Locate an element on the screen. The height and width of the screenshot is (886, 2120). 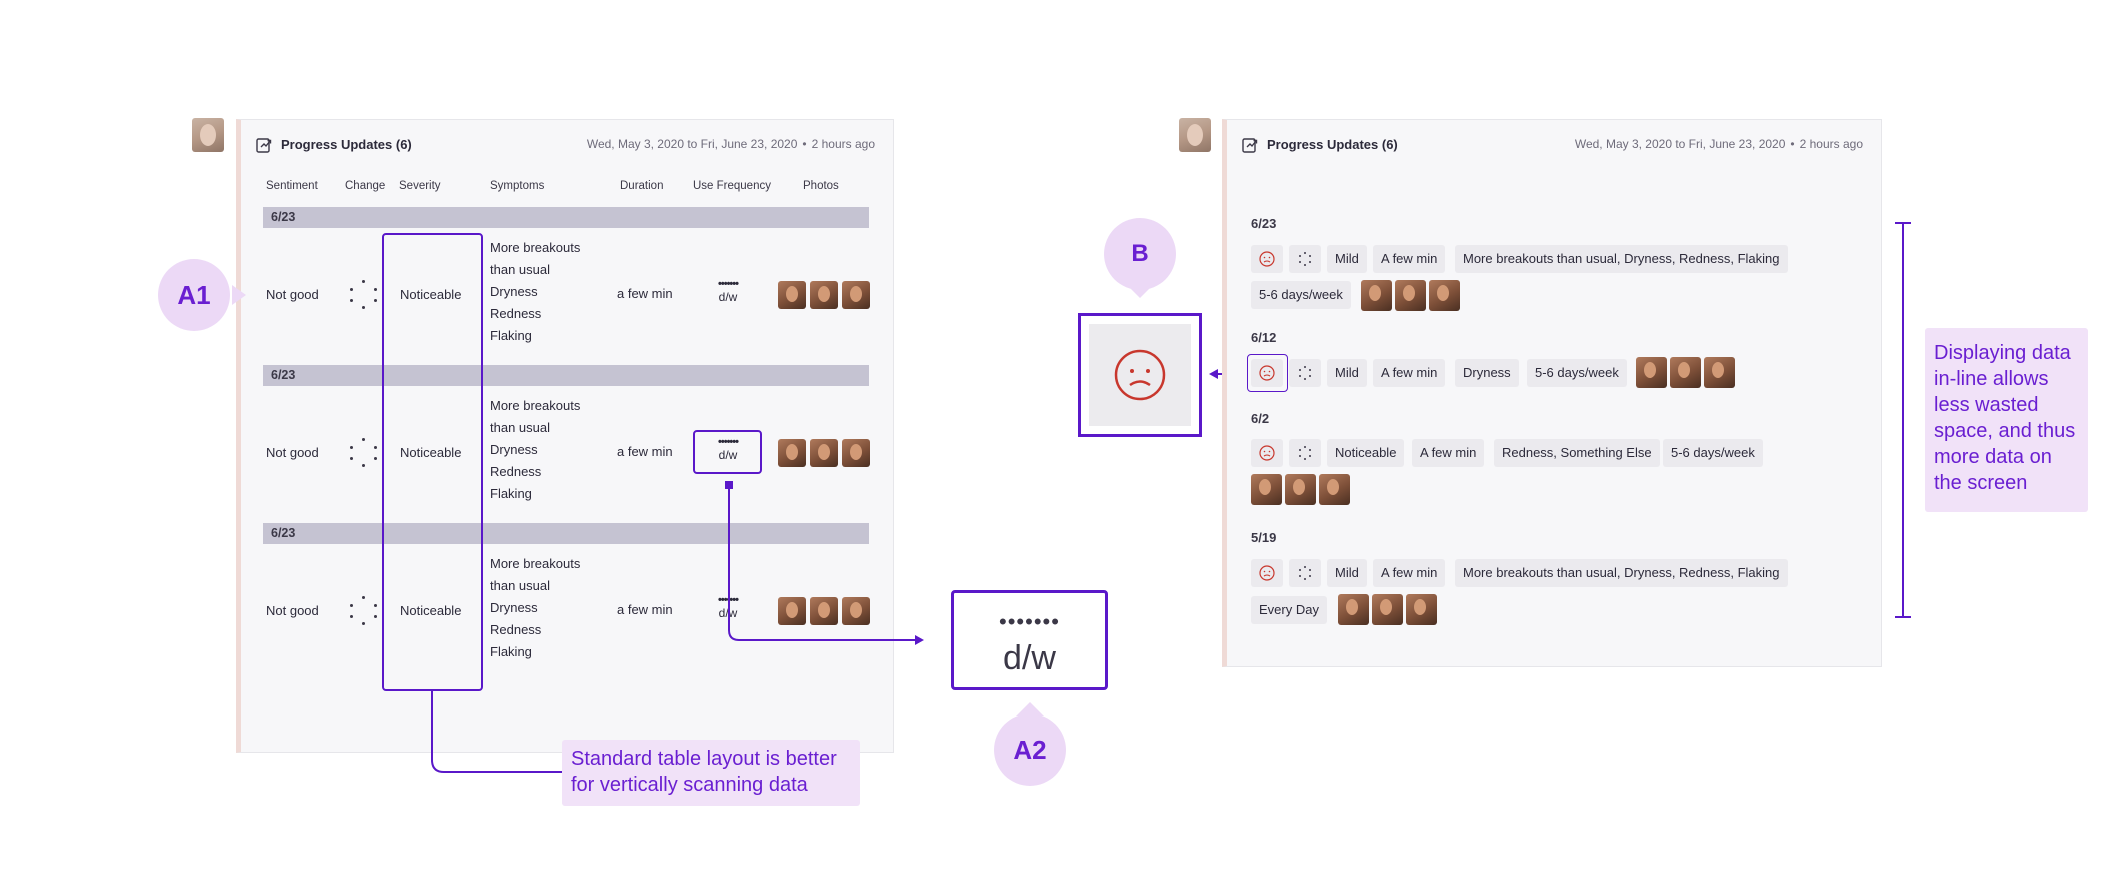
sentiment-chip-highlight is located at coordinates (1267, 373).